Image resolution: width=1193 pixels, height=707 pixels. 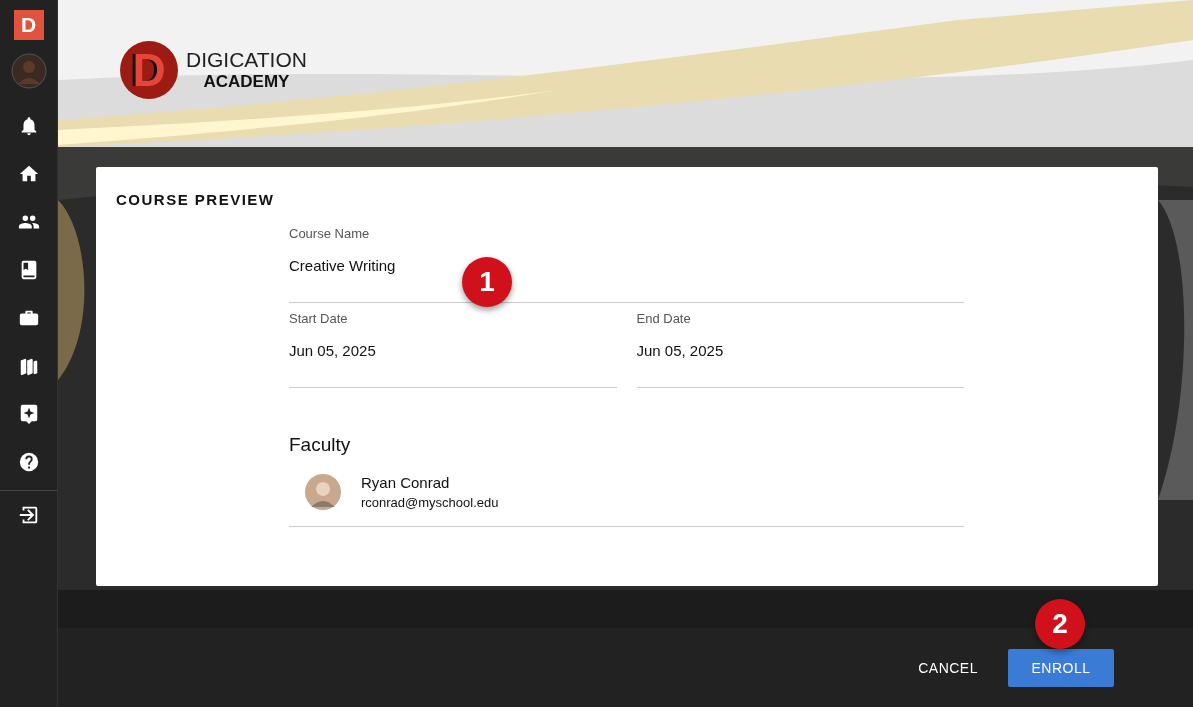 What do you see at coordinates (320, 445) in the screenshot?
I see `faculty-heading: Faculty` at bounding box center [320, 445].